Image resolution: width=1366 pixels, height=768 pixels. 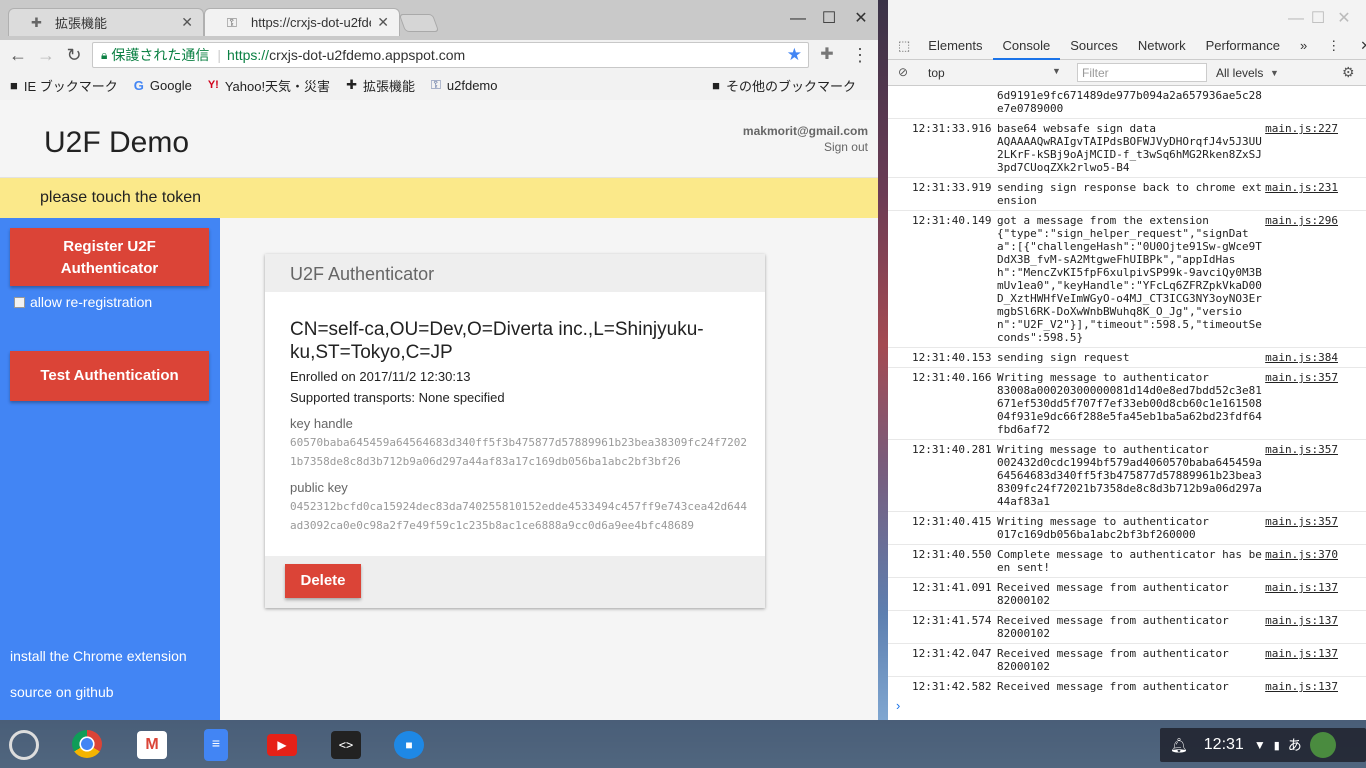 I want to click on extension-puzzle-icon: ✚, so click(x=827, y=55).